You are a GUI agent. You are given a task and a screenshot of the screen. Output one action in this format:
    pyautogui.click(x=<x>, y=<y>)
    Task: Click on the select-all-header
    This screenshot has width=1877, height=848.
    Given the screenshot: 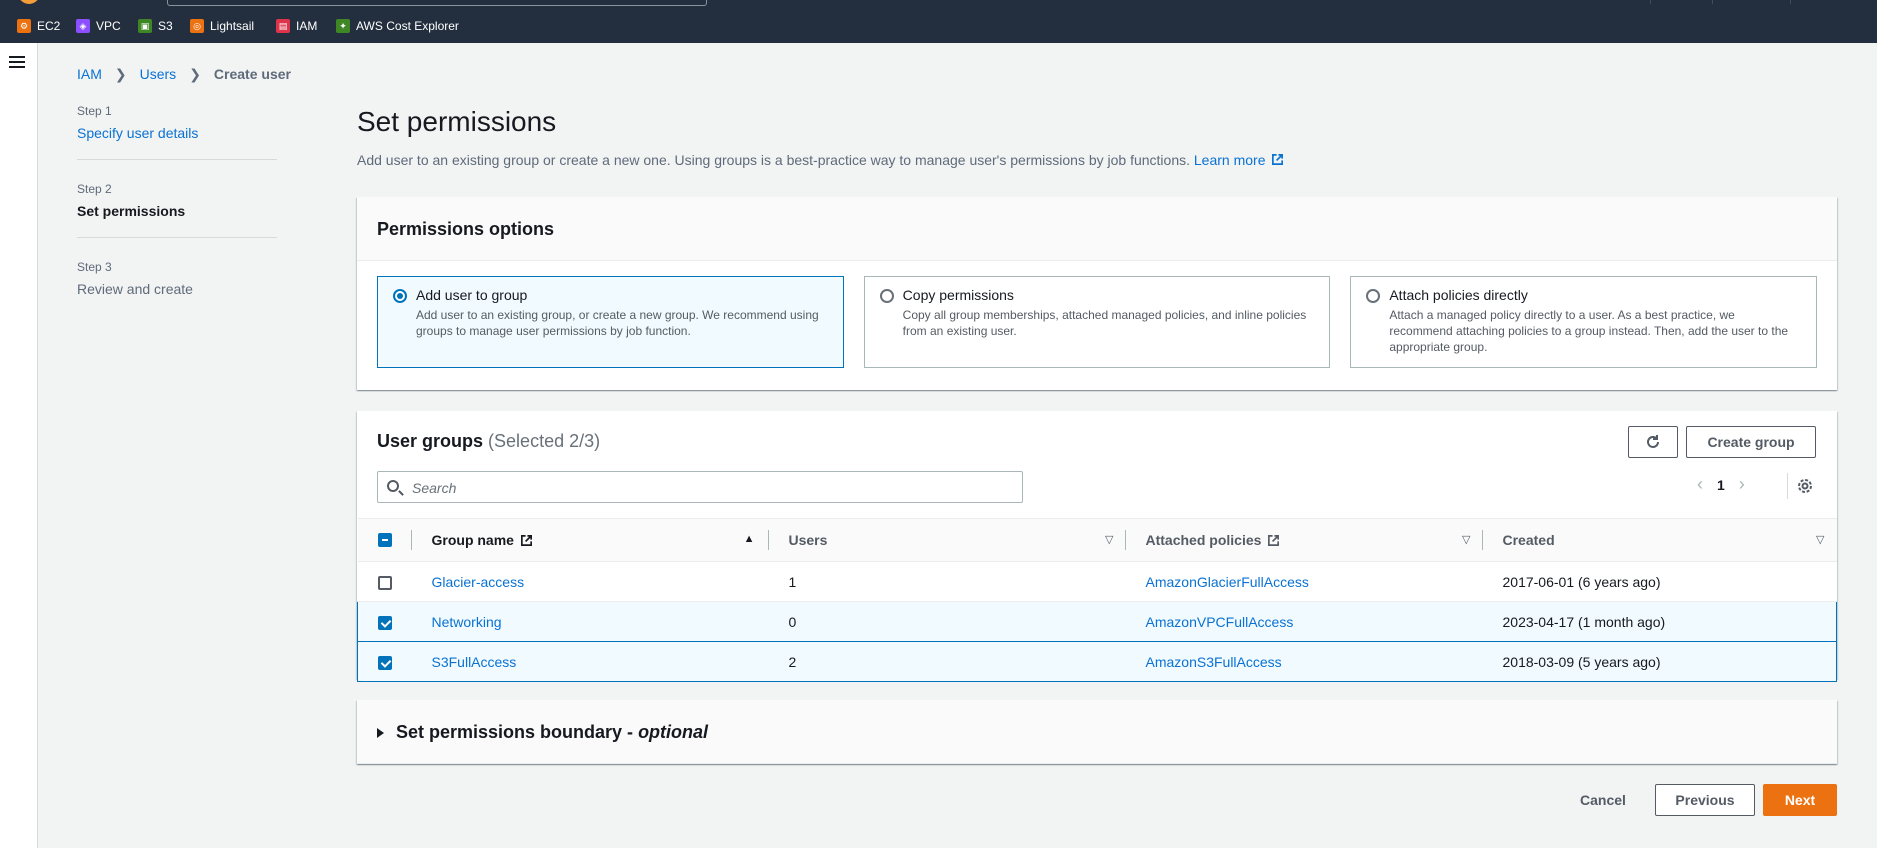 What is the action you would take?
    pyautogui.click(x=384, y=540)
    